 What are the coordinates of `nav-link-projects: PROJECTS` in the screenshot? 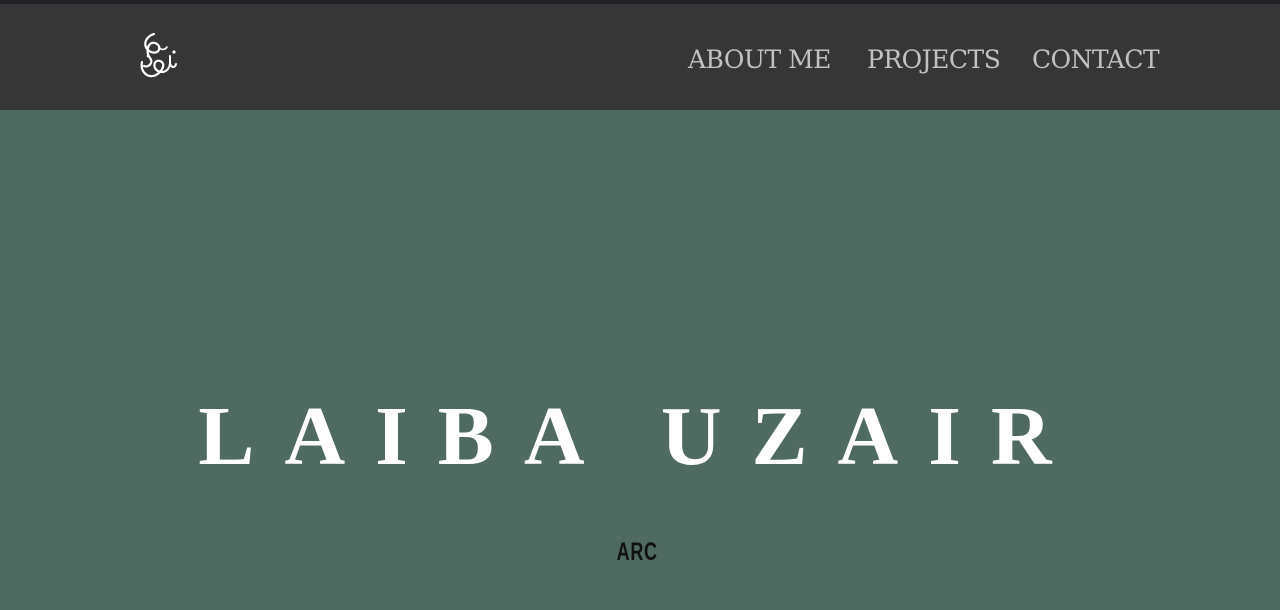 It's located at (934, 59).